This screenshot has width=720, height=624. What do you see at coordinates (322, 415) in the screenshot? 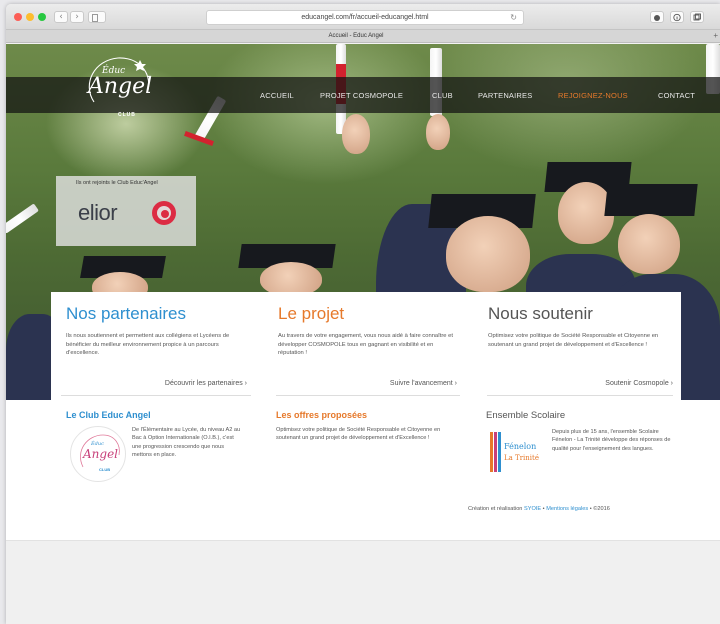
I see `offres-title: Les offres proposées` at bounding box center [322, 415].